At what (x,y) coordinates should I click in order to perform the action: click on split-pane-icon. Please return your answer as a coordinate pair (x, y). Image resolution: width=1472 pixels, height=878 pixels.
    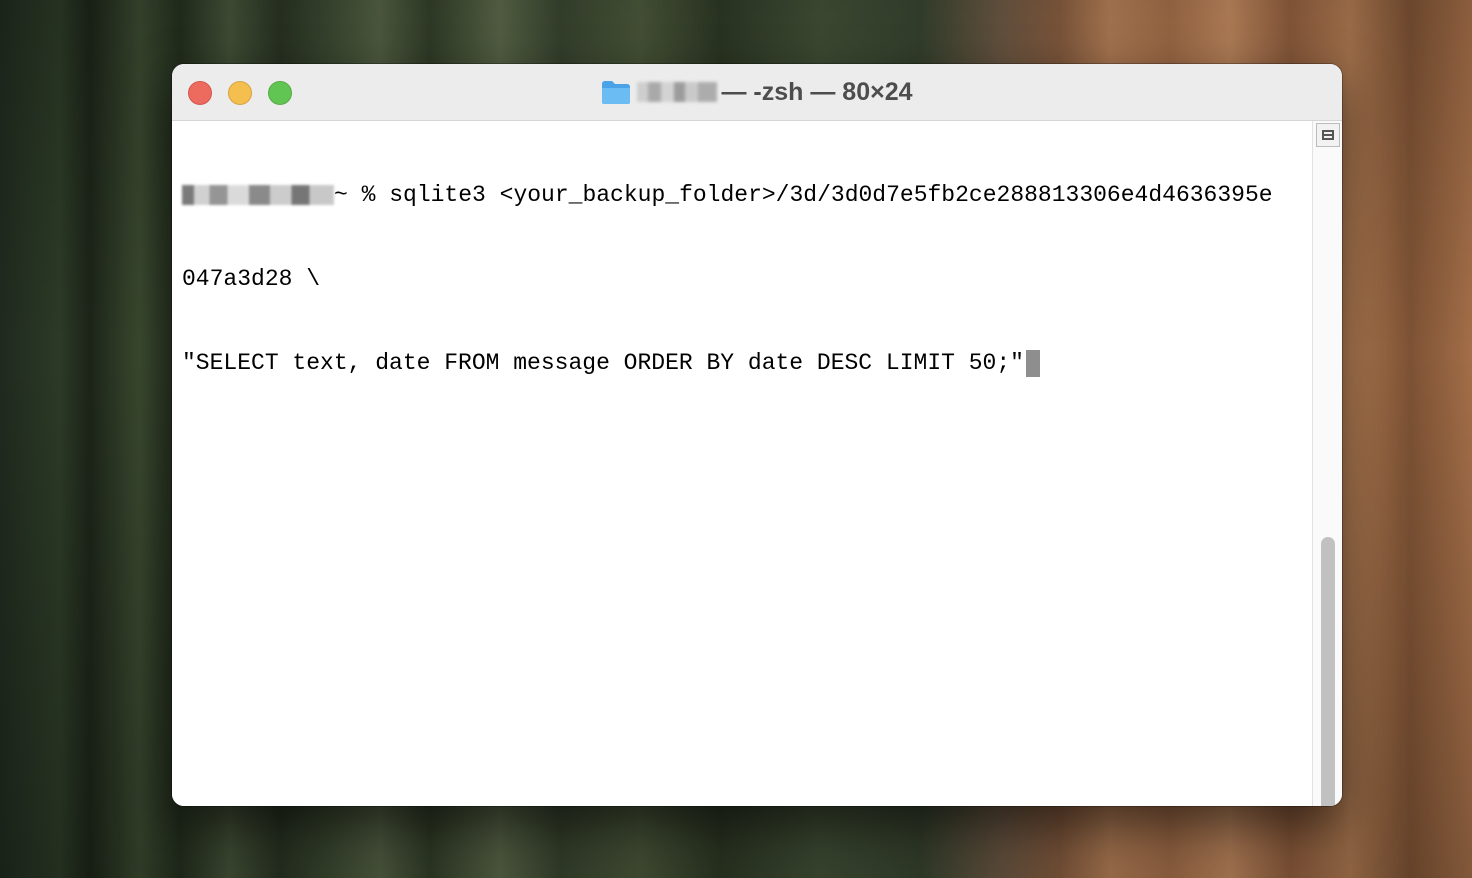
    Looking at the image, I should click on (1328, 135).